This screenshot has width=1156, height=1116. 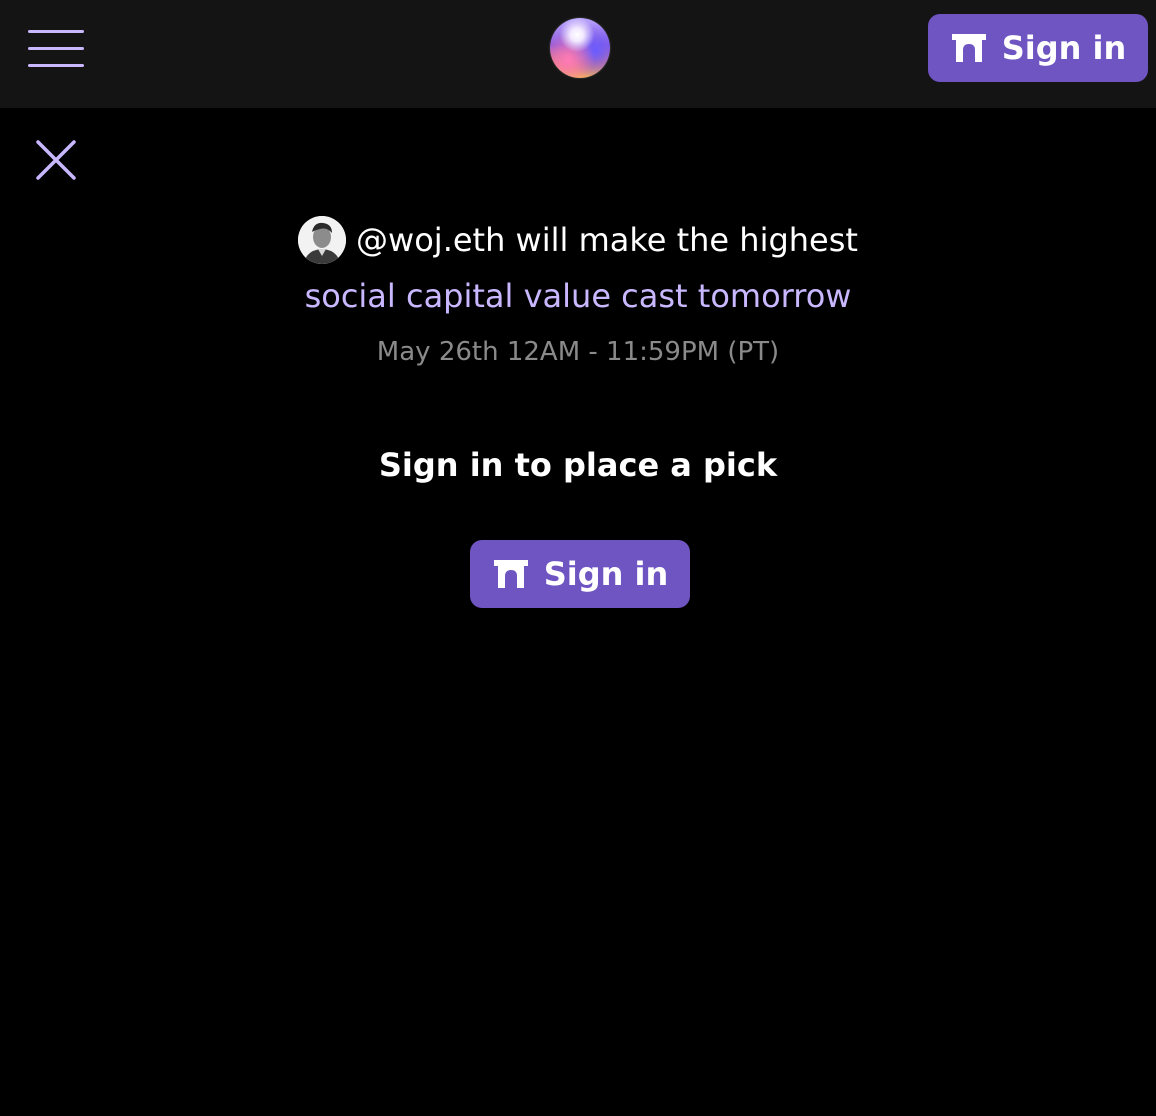 I want to click on header-sign-in-button: Sign in, so click(x=1038, y=48).